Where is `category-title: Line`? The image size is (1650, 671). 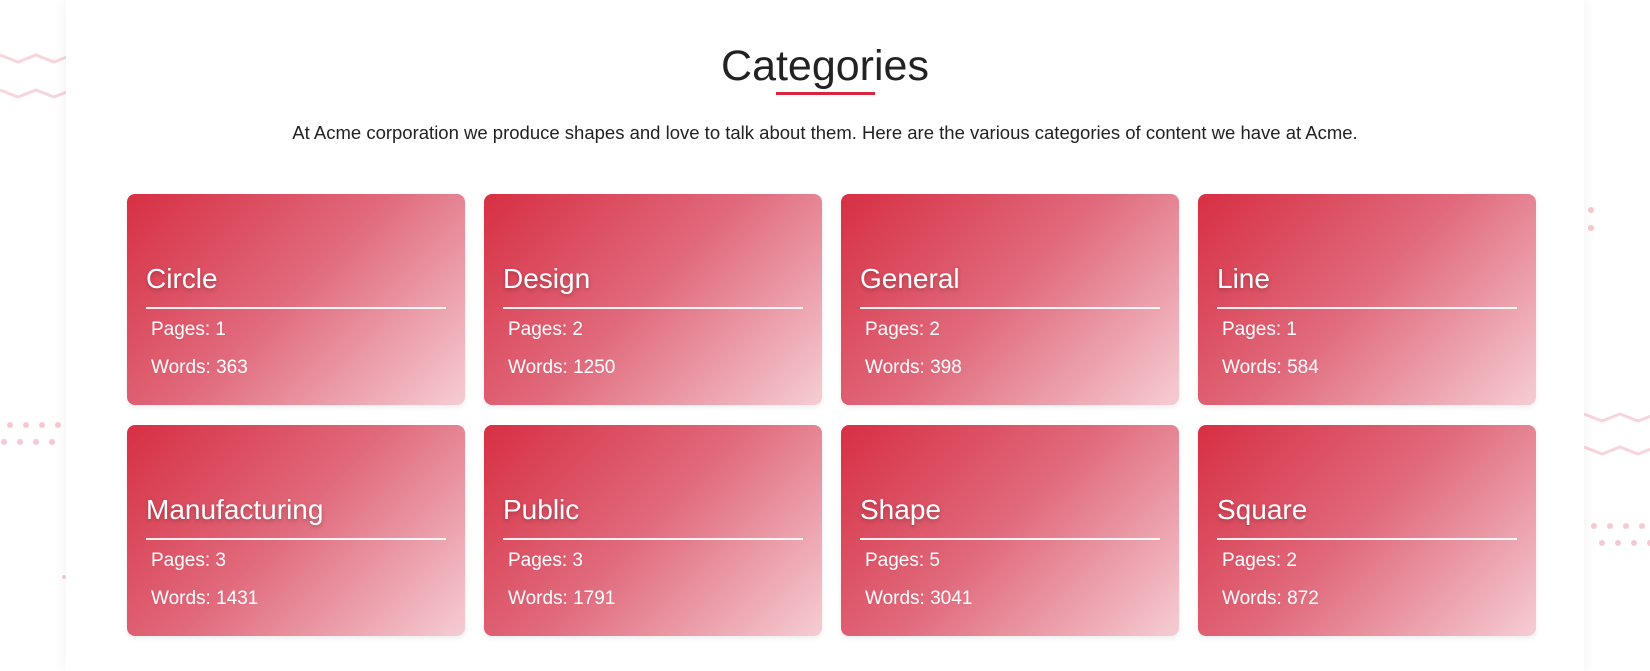 category-title: Line is located at coordinates (1243, 278).